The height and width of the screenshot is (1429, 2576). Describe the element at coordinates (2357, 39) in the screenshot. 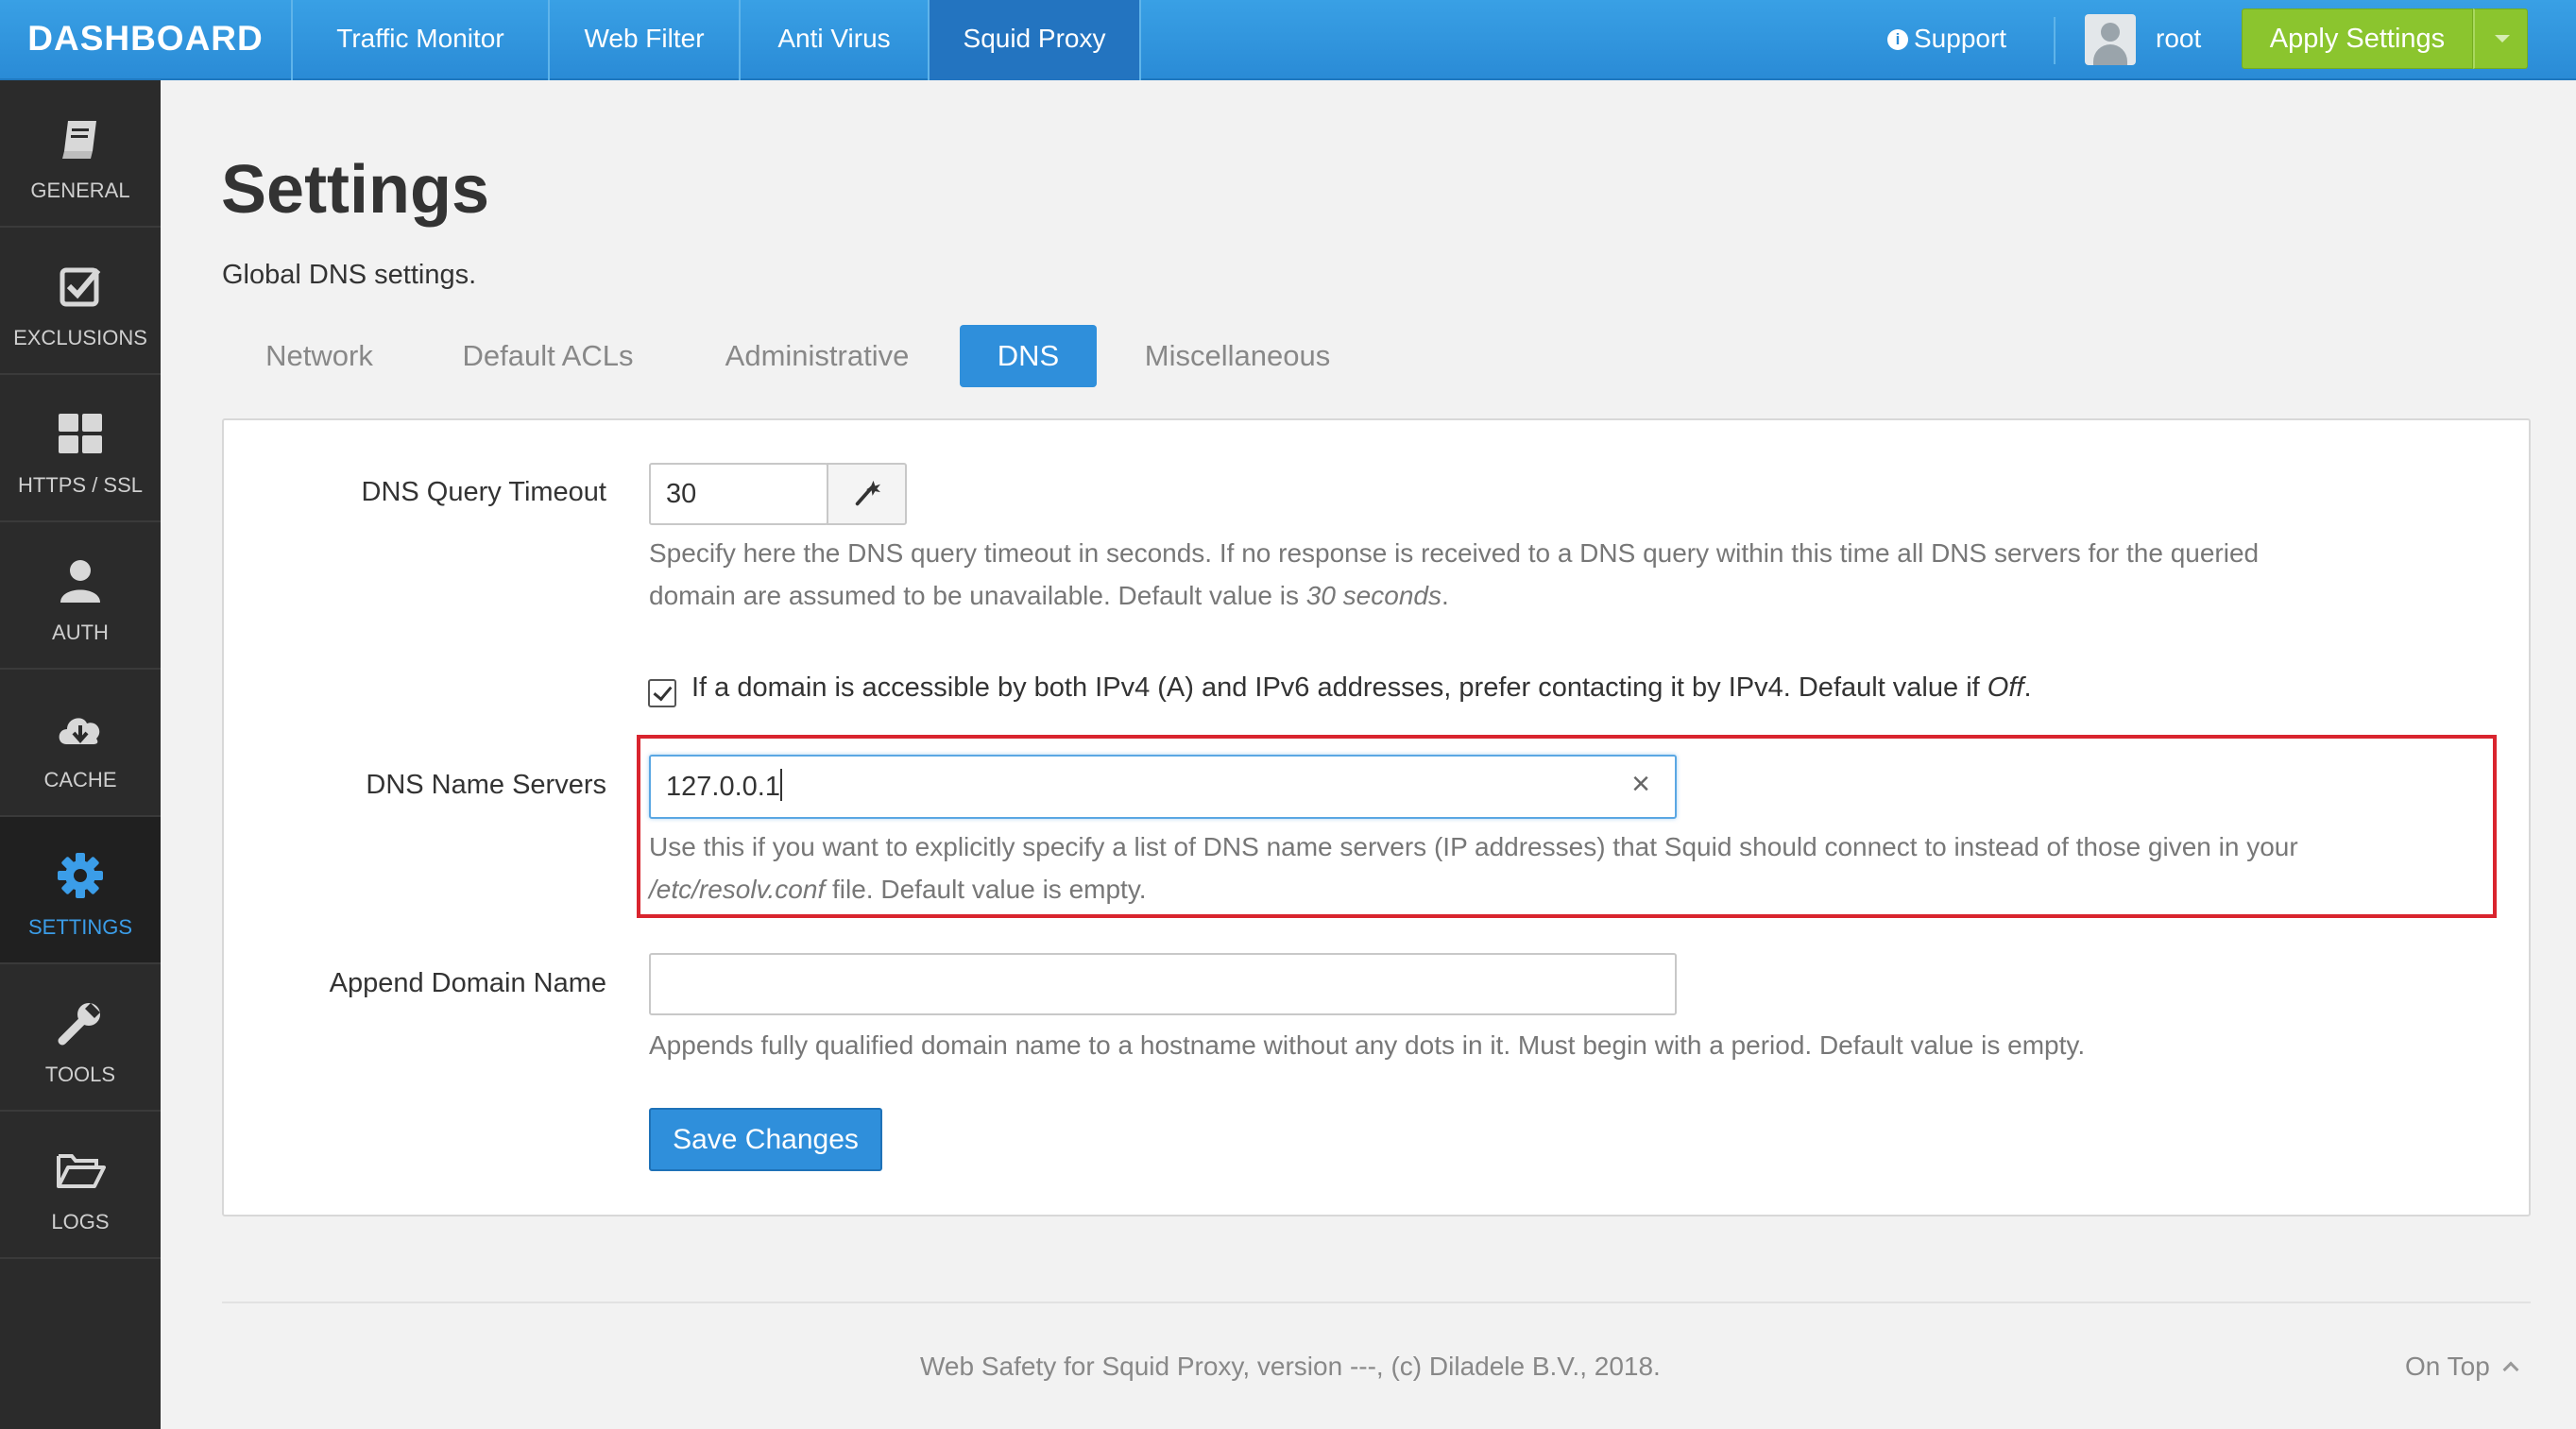

I see `apply-settings-button: Apply Settings` at that location.